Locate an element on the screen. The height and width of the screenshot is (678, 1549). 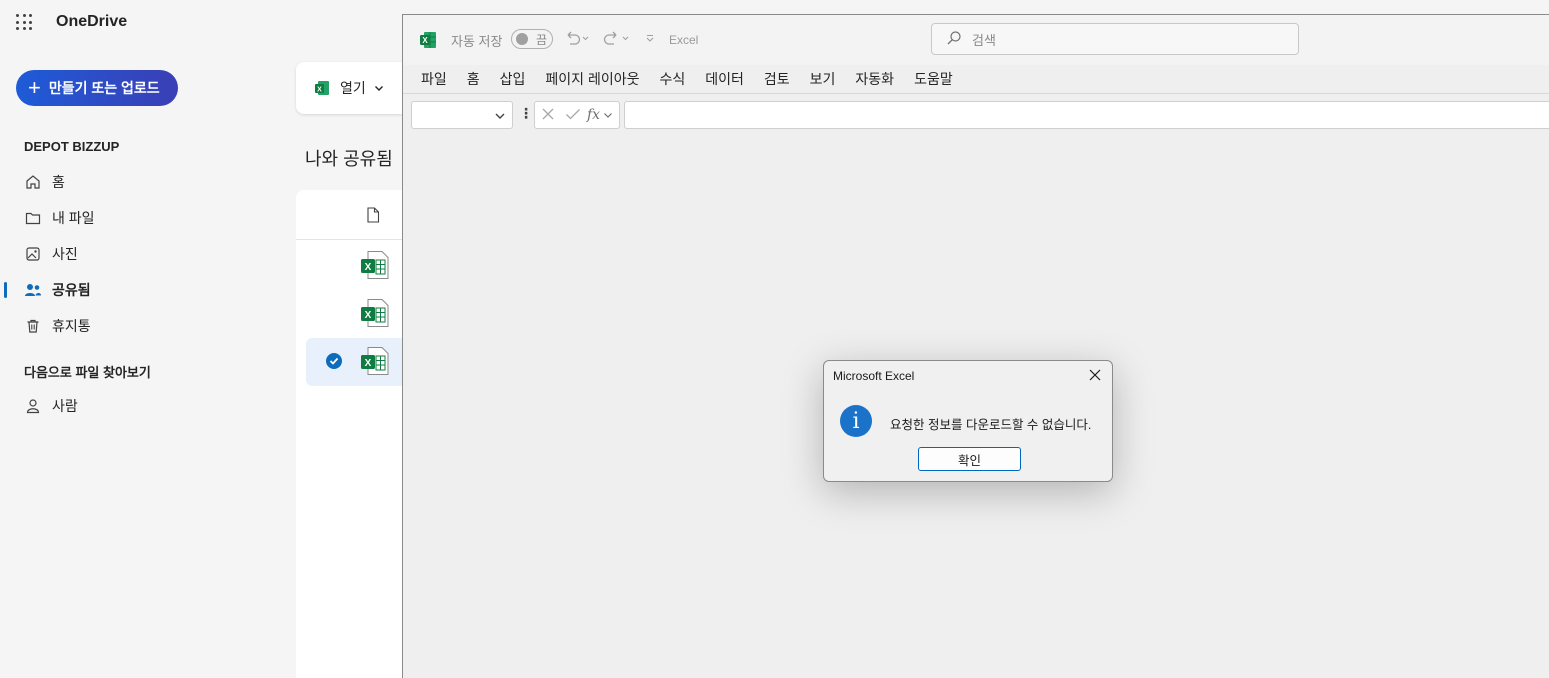
nav-item-label: 사람 is located at coordinates (65, 406).